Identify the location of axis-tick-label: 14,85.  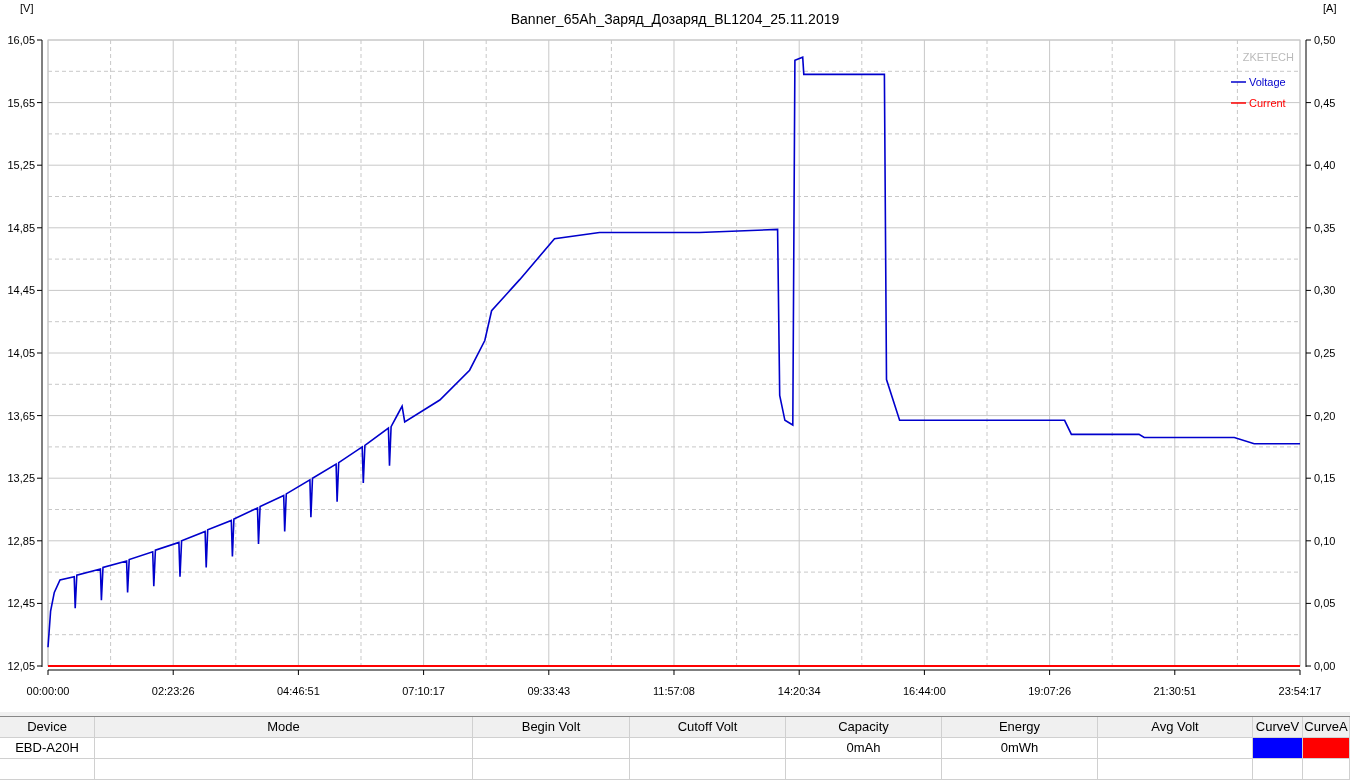
(21, 227).